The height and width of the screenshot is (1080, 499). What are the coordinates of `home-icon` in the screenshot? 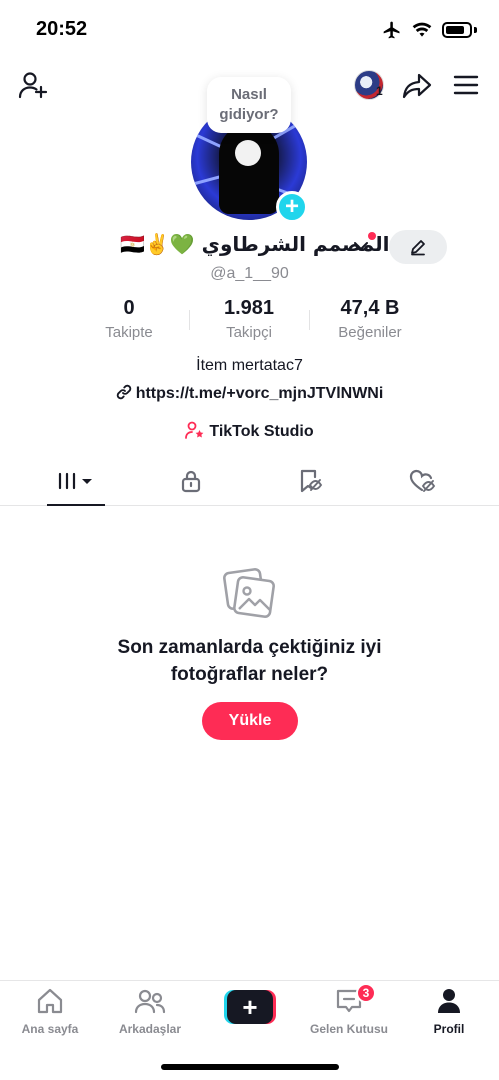 It's located at (50, 1001).